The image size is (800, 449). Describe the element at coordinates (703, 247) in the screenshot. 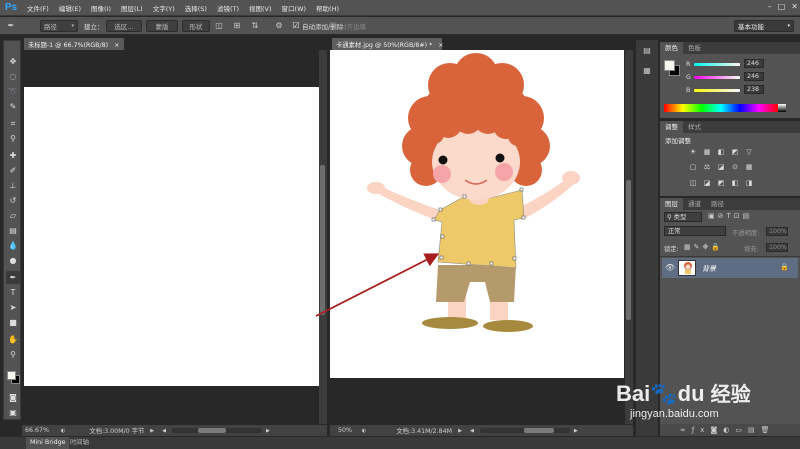

I see `lock-icons: ▦✎✥🔒` at that location.